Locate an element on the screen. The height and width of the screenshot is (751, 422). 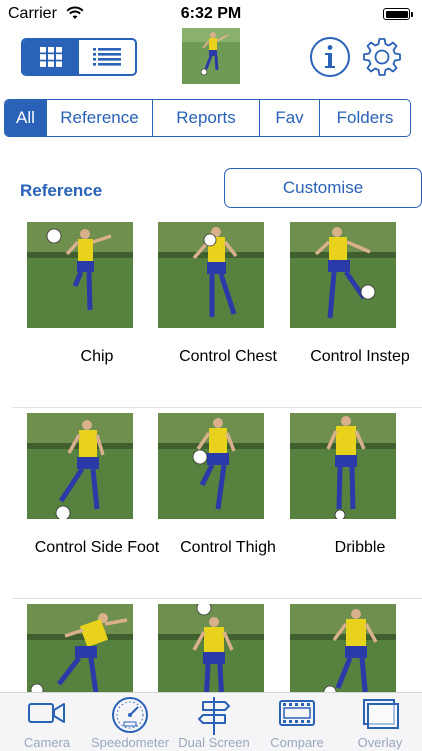
view-mode-toggle is located at coordinates (79, 57).